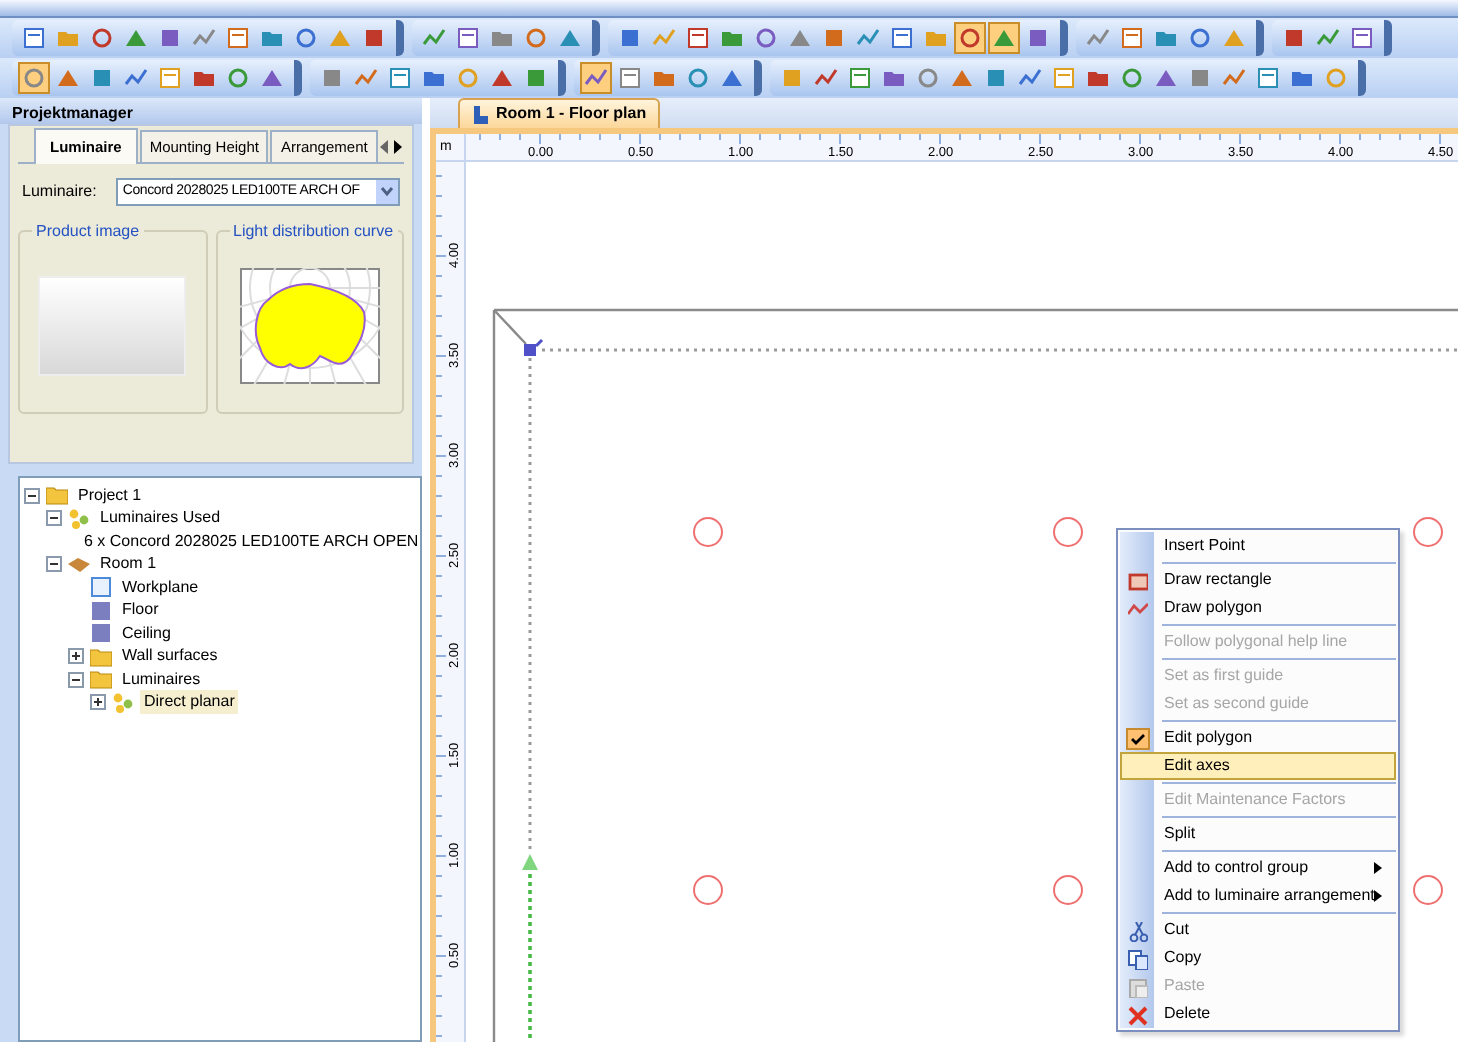 The width and height of the screenshot is (1458, 1042). I want to click on scroll-right-icon, so click(399, 147).